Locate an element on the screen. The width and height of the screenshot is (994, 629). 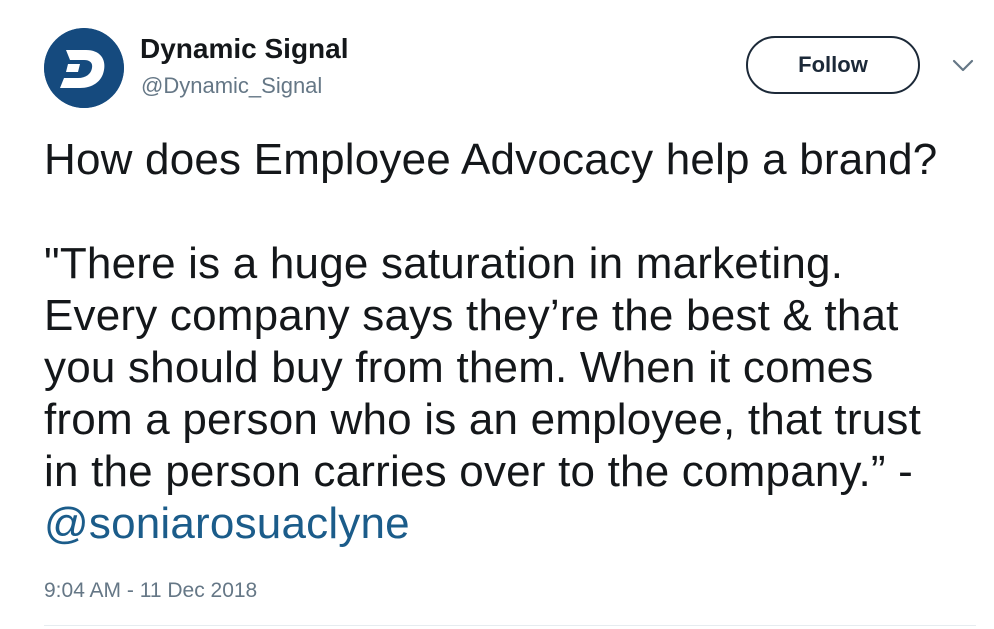
chevron-down-icon is located at coordinates (963, 66).